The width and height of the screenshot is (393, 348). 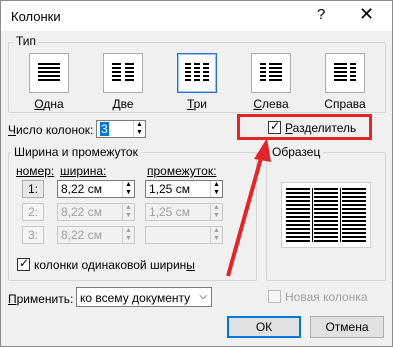 What do you see at coordinates (366, 14) in the screenshot?
I see `close-icon: ✕` at bounding box center [366, 14].